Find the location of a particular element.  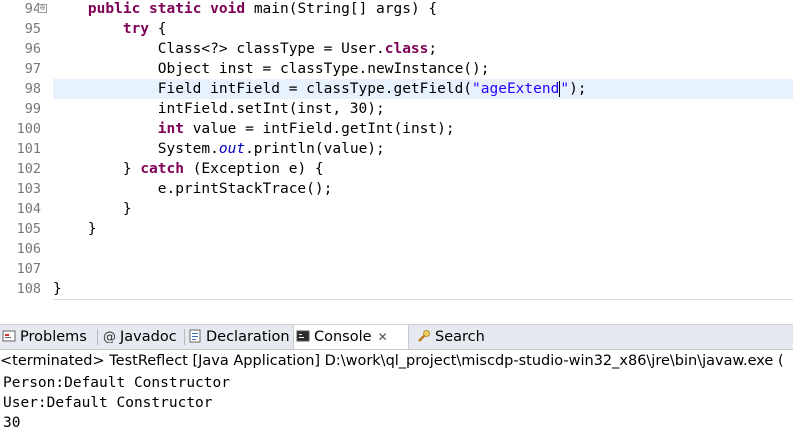

code-token: .println(value); is located at coordinates (315, 149).